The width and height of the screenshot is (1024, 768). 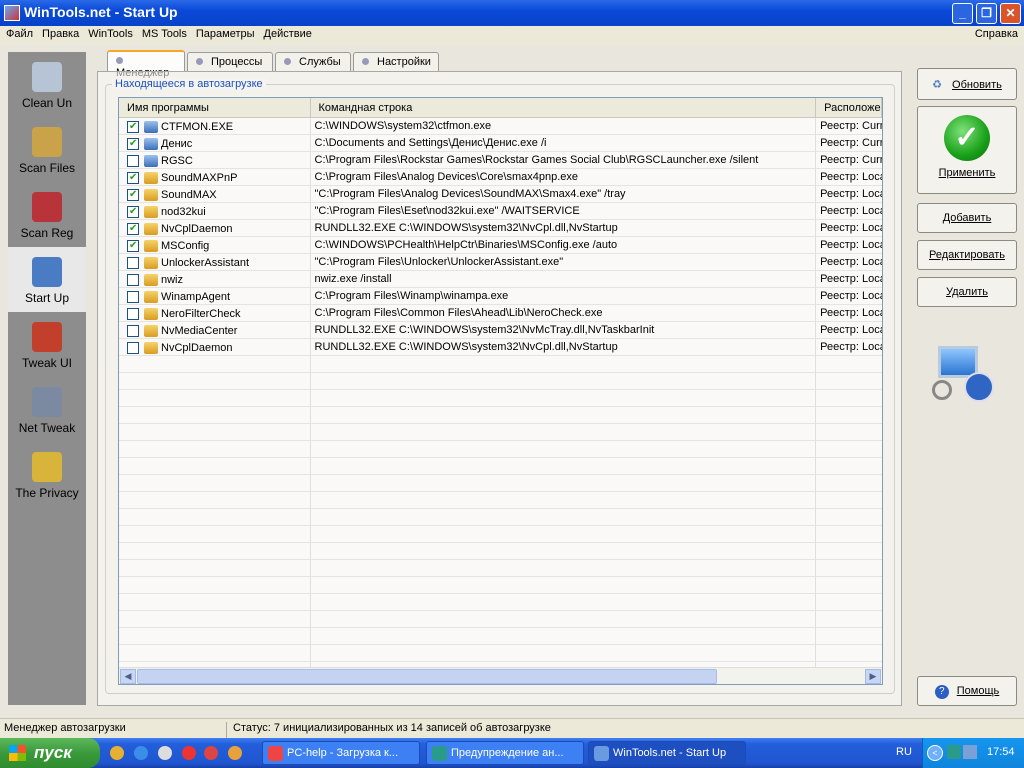 I want to click on menu-item: Действие, so click(x=288, y=34).